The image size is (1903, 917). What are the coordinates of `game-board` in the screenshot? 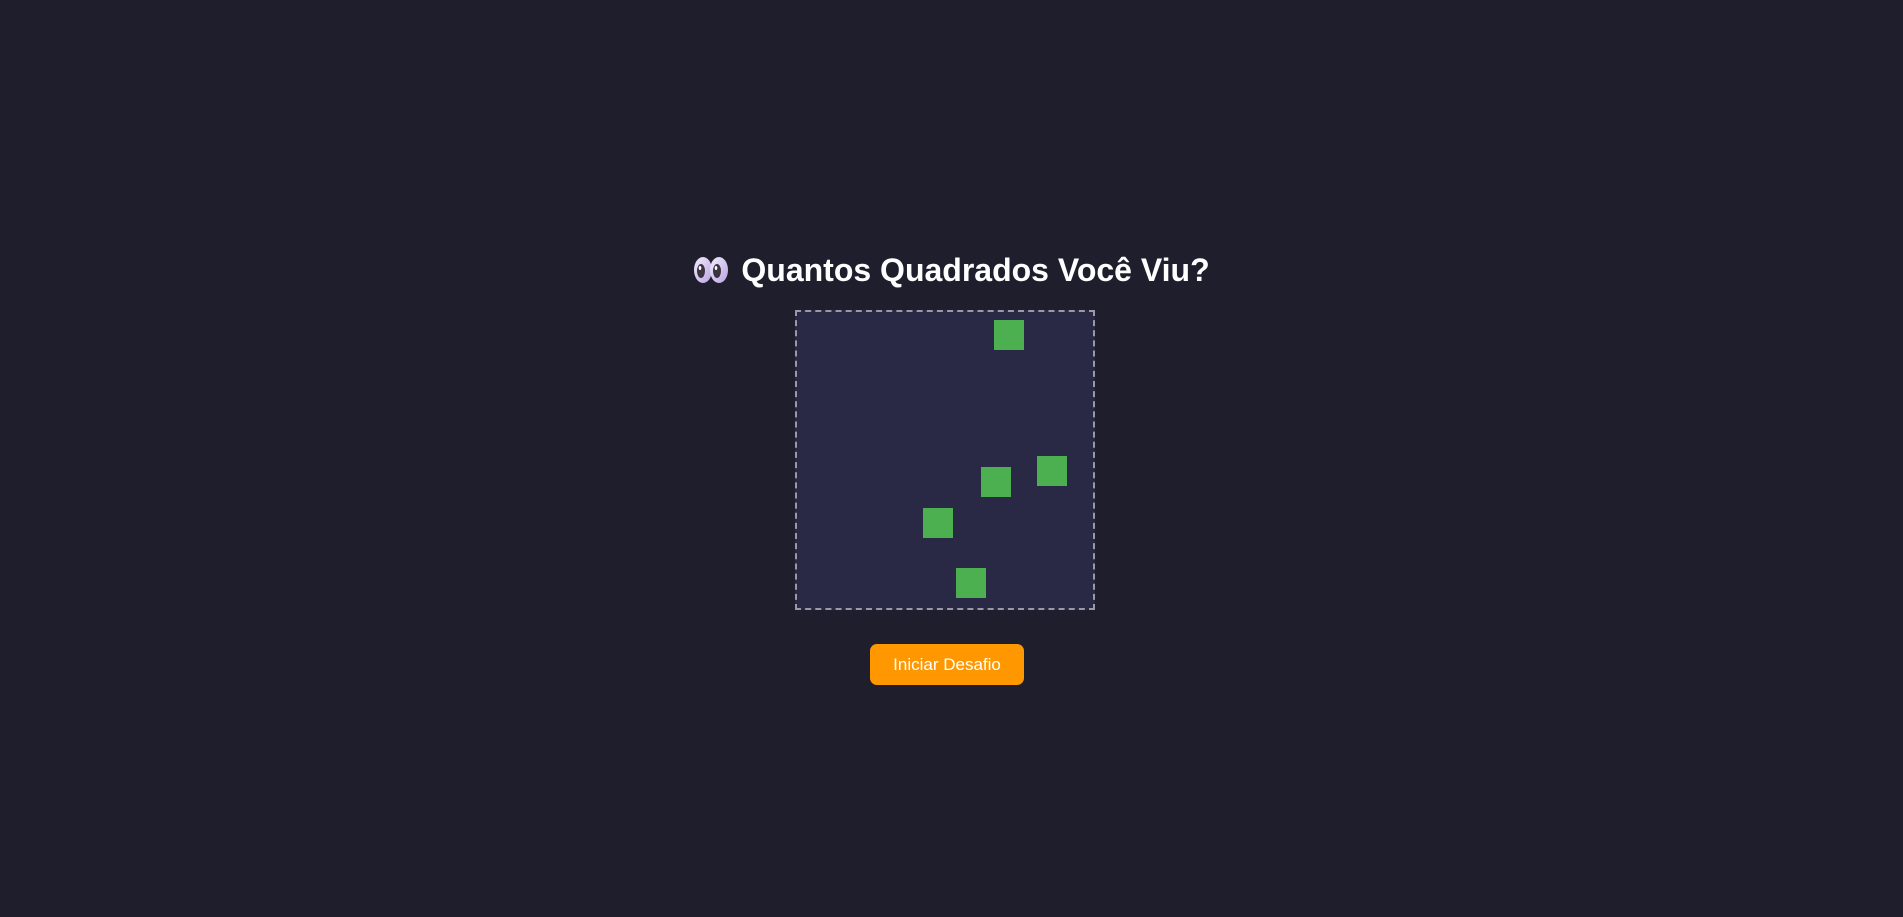 It's located at (945, 460).